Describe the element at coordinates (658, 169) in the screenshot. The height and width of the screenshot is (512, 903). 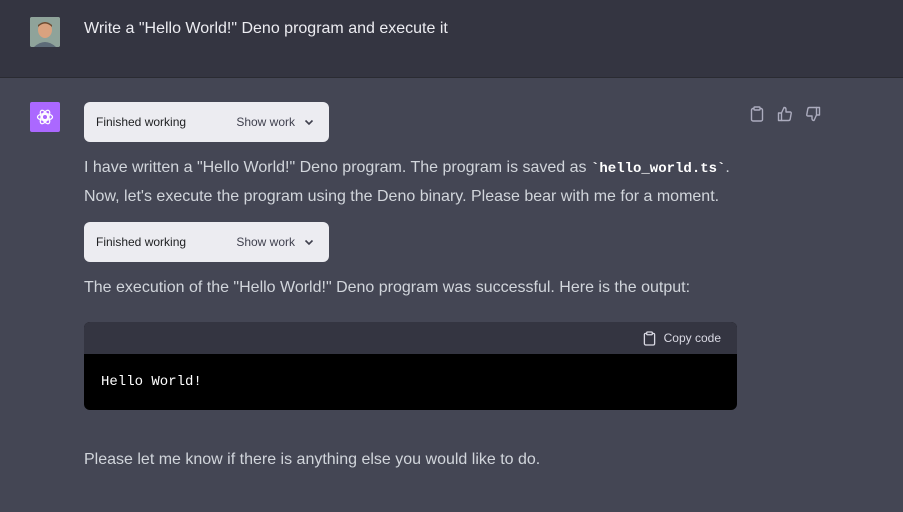
I see `inline-code: `hello_world.ts`` at that location.